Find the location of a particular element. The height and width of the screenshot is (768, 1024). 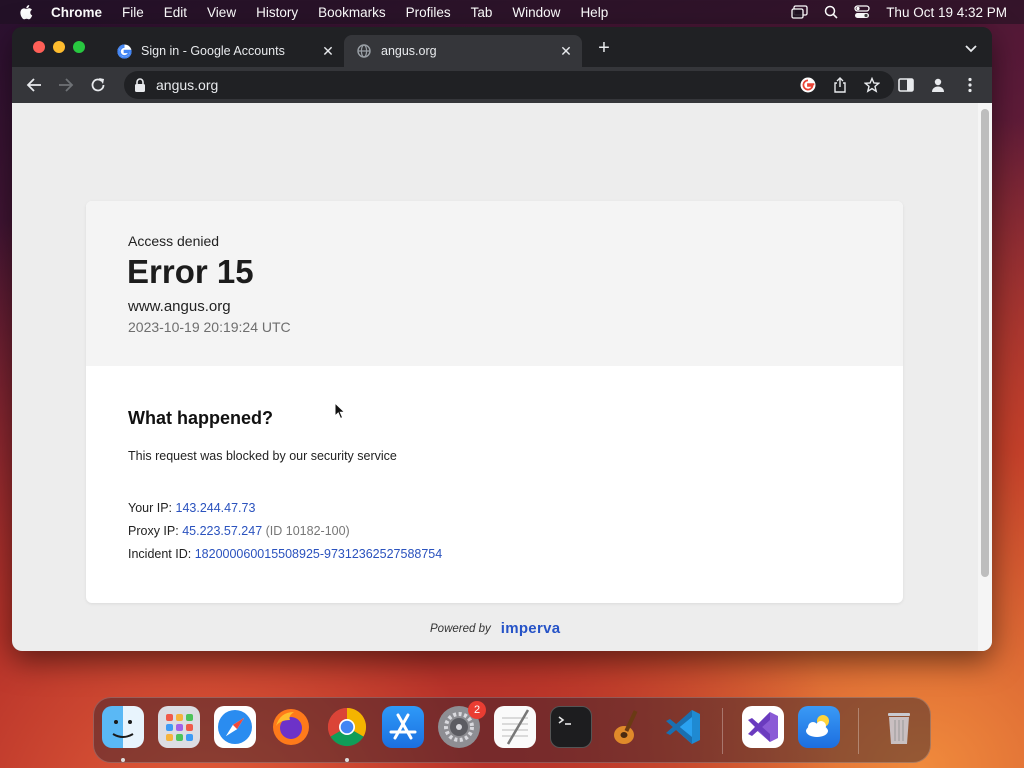

dock: 2 is located at coordinates (512, 730).